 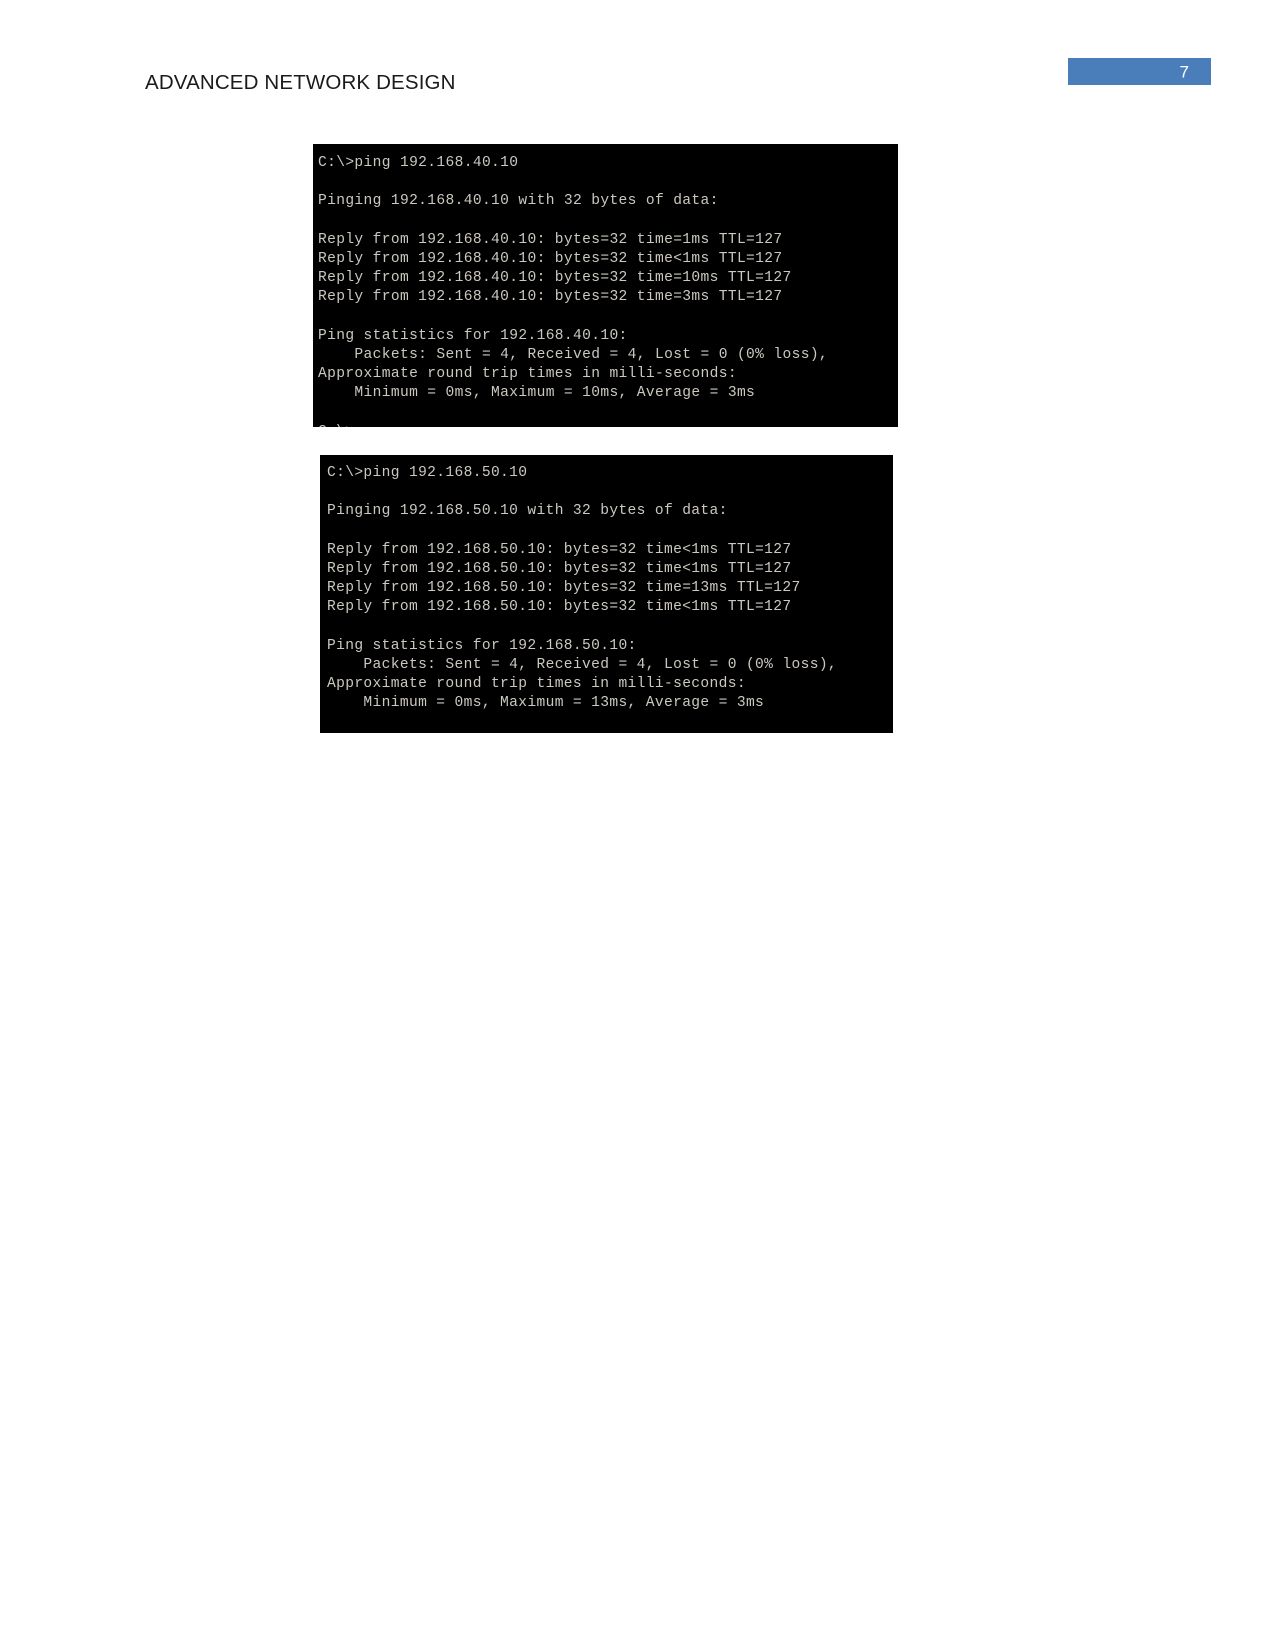 I want to click on page-title: ADVANCED NETWORK DESIGN, so click(x=300, y=82).